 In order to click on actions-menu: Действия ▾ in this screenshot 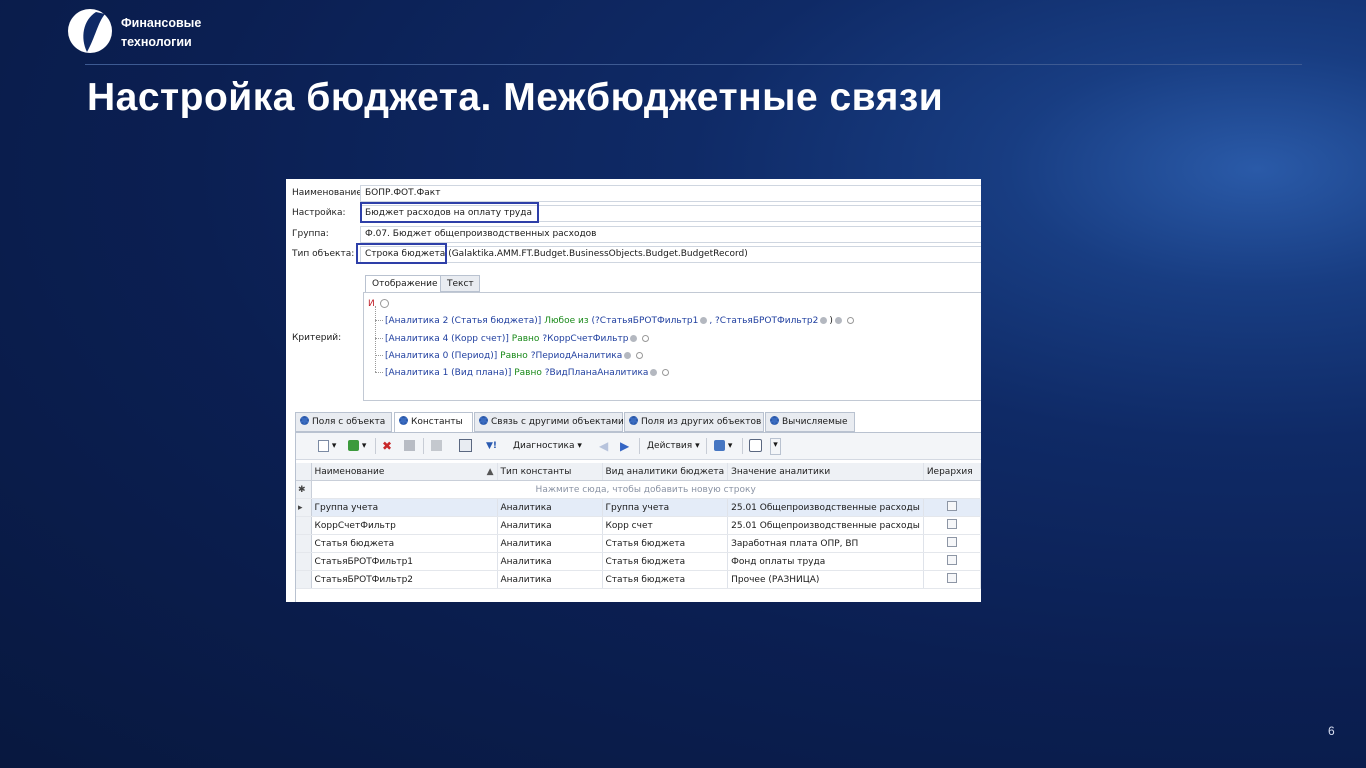, I will do `click(673, 446)`.